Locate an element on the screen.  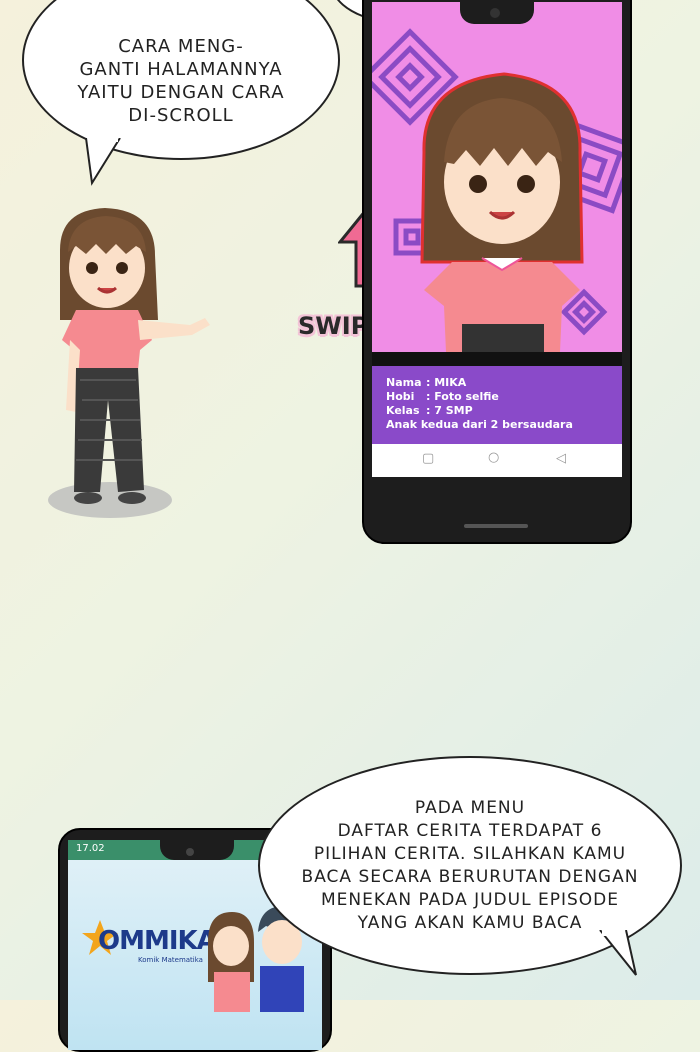
profile-key: Nama is located at coordinates (404, 382).